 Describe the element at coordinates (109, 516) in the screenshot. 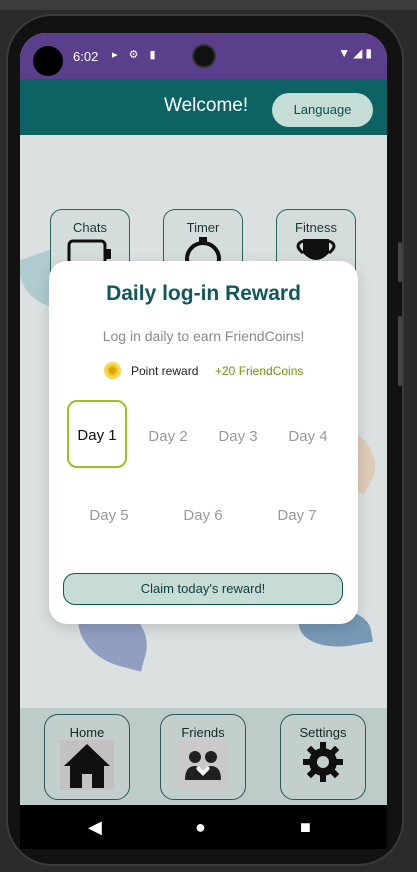

I see `day-5-cell: Day 5` at that location.